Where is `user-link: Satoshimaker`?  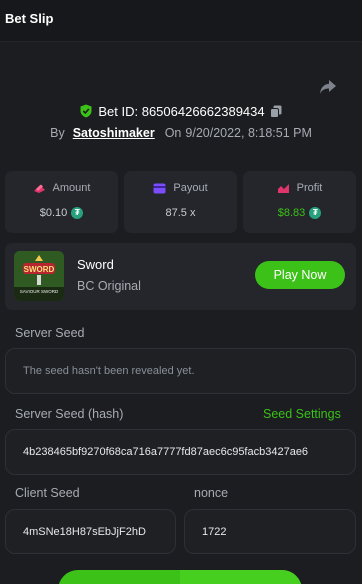 user-link: Satoshimaker is located at coordinates (114, 133).